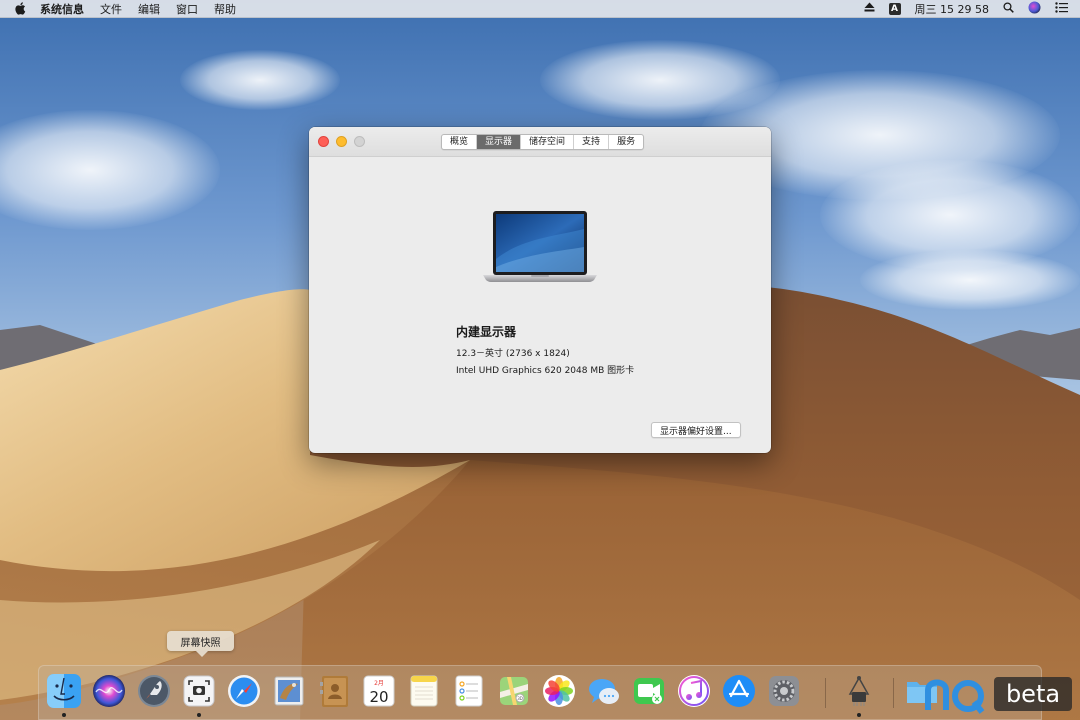 The height and width of the screenshot is (720, 1080). I want to click on window-controls, so click(341, 141).